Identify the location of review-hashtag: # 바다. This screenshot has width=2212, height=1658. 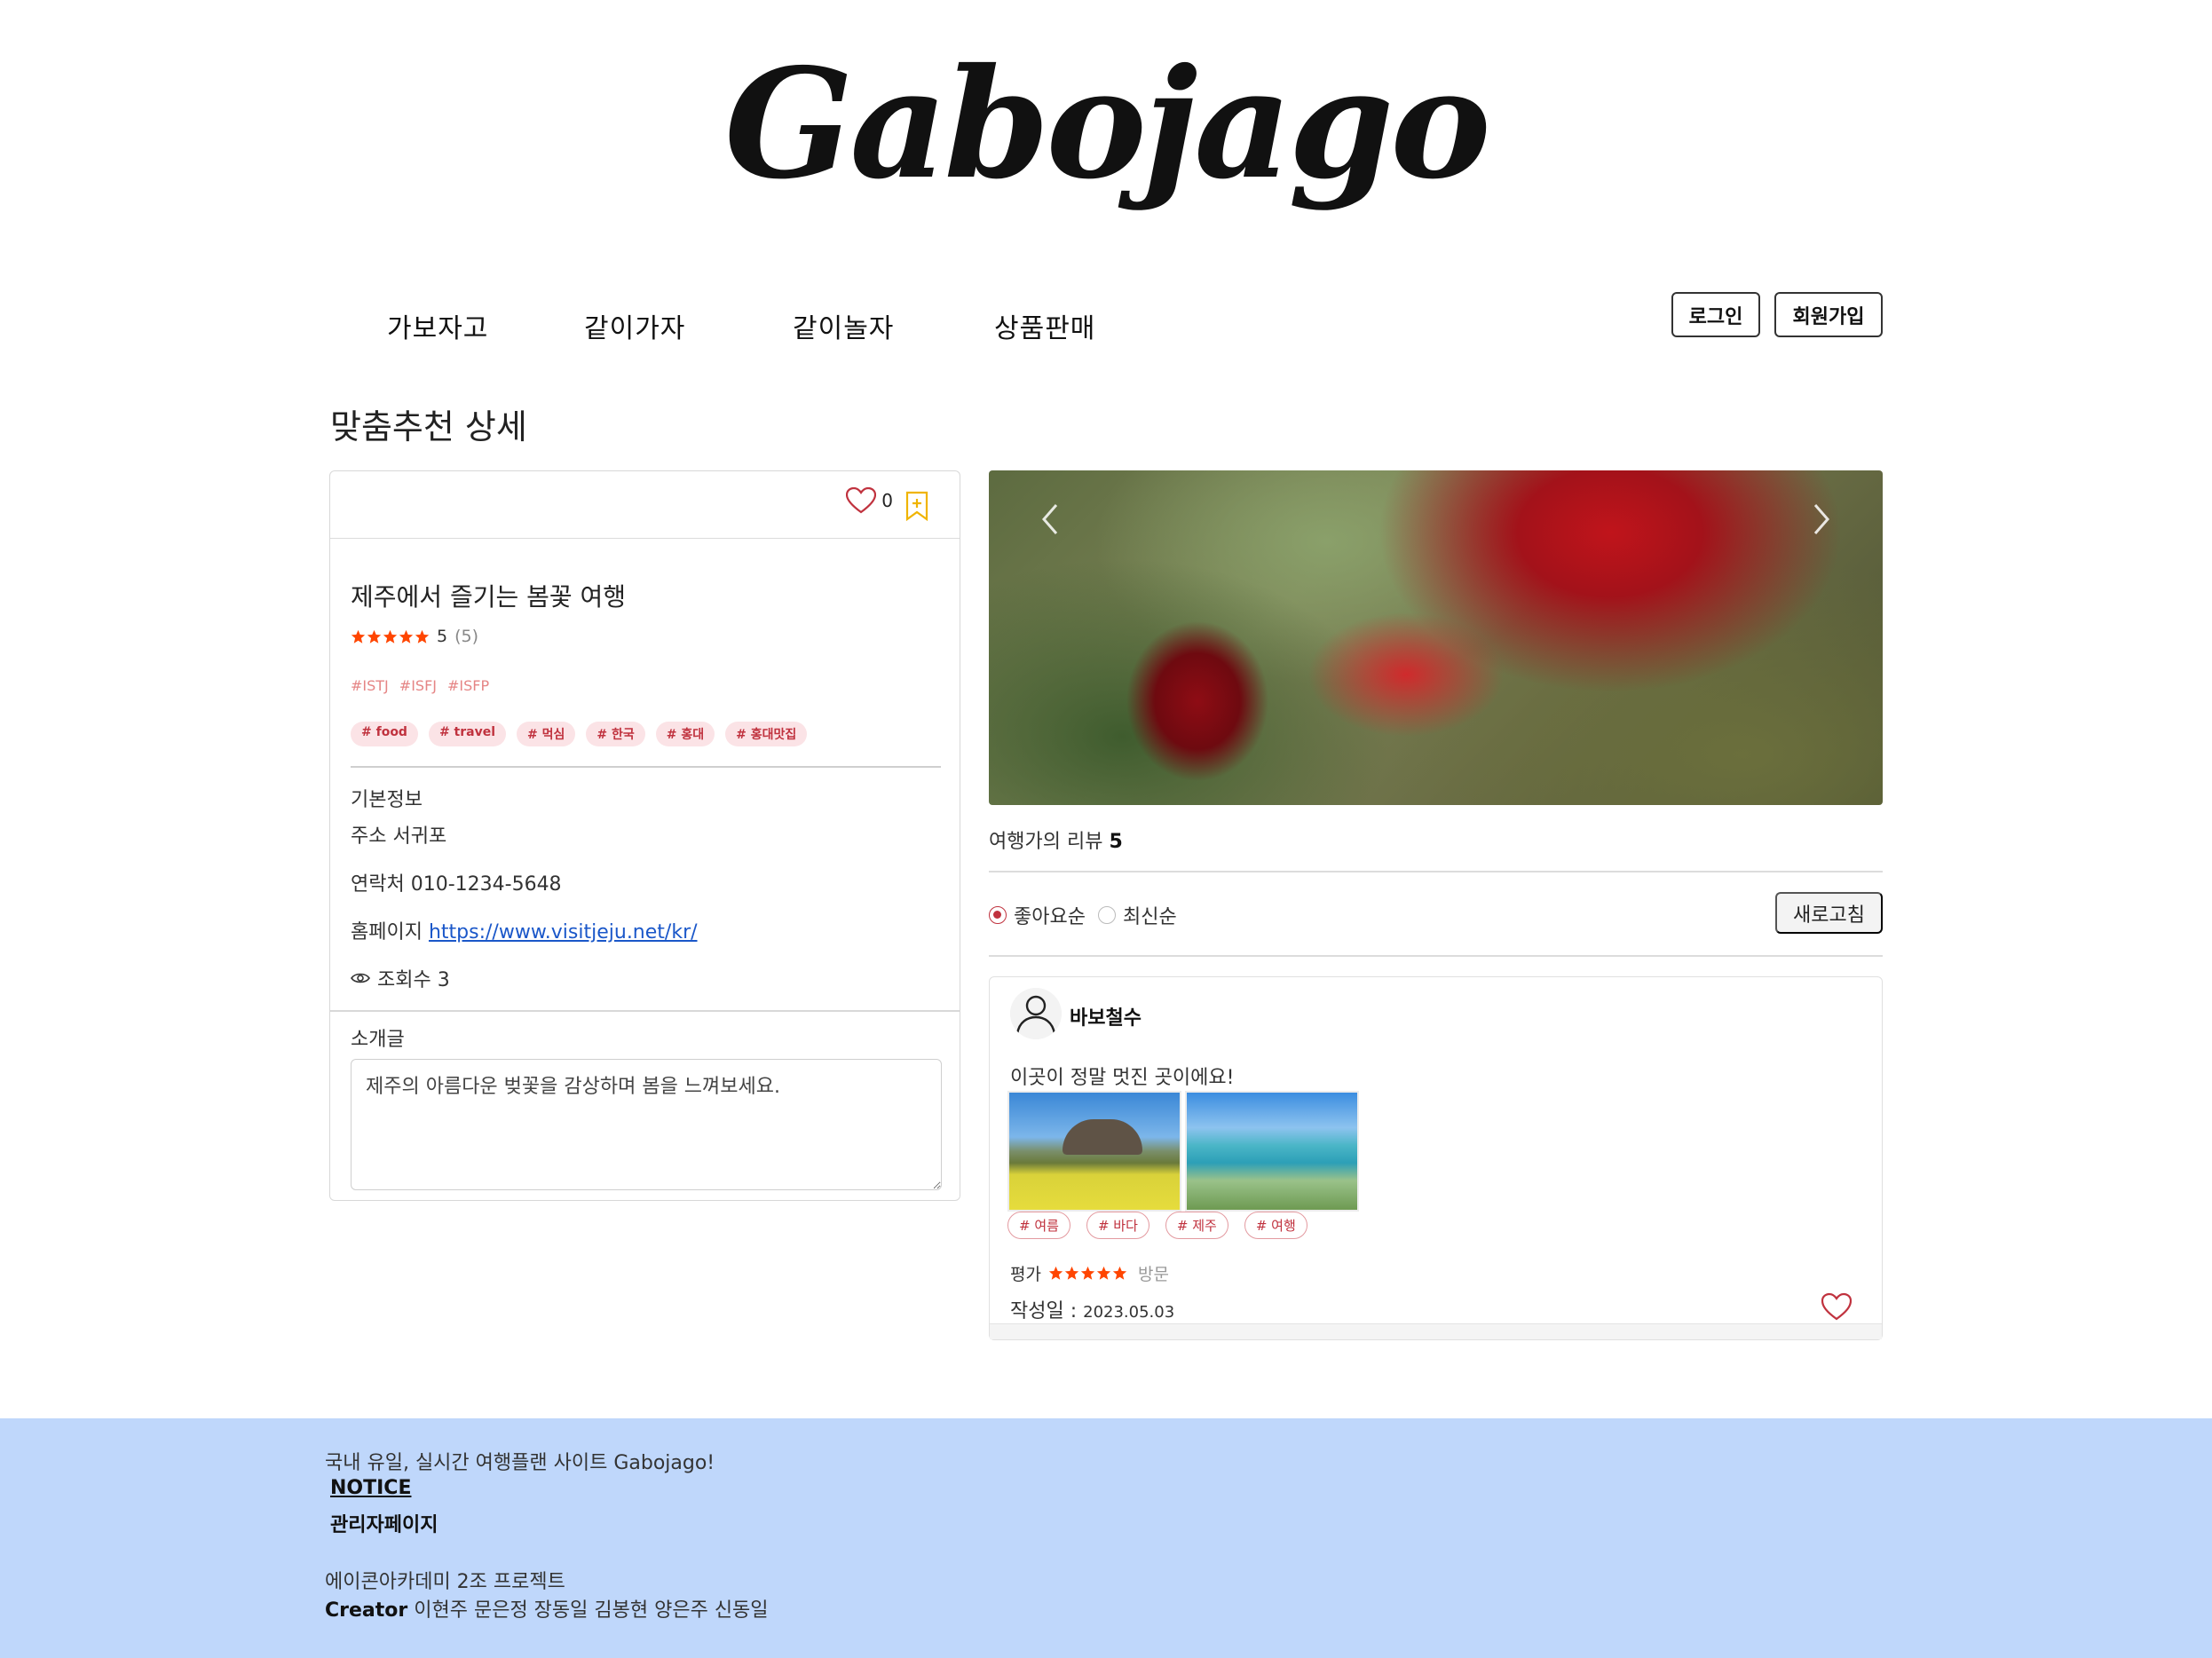
(1117, 1225).